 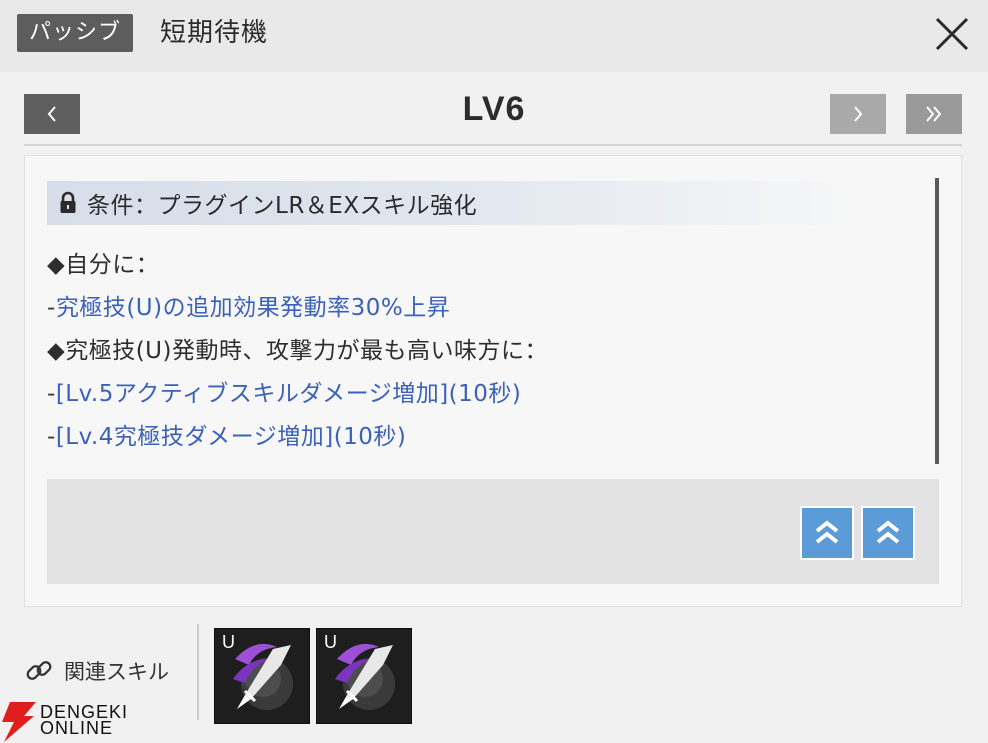 I want to click on next-level-button, so click(x=858, y=114).